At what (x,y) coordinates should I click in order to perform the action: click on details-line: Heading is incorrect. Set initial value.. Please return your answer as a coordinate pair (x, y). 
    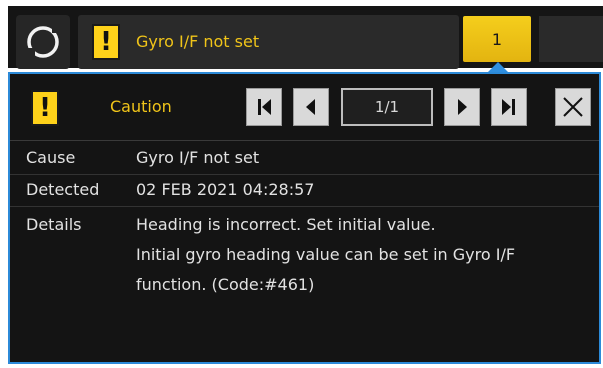
    Looking at the image, I should click on (286, 224).